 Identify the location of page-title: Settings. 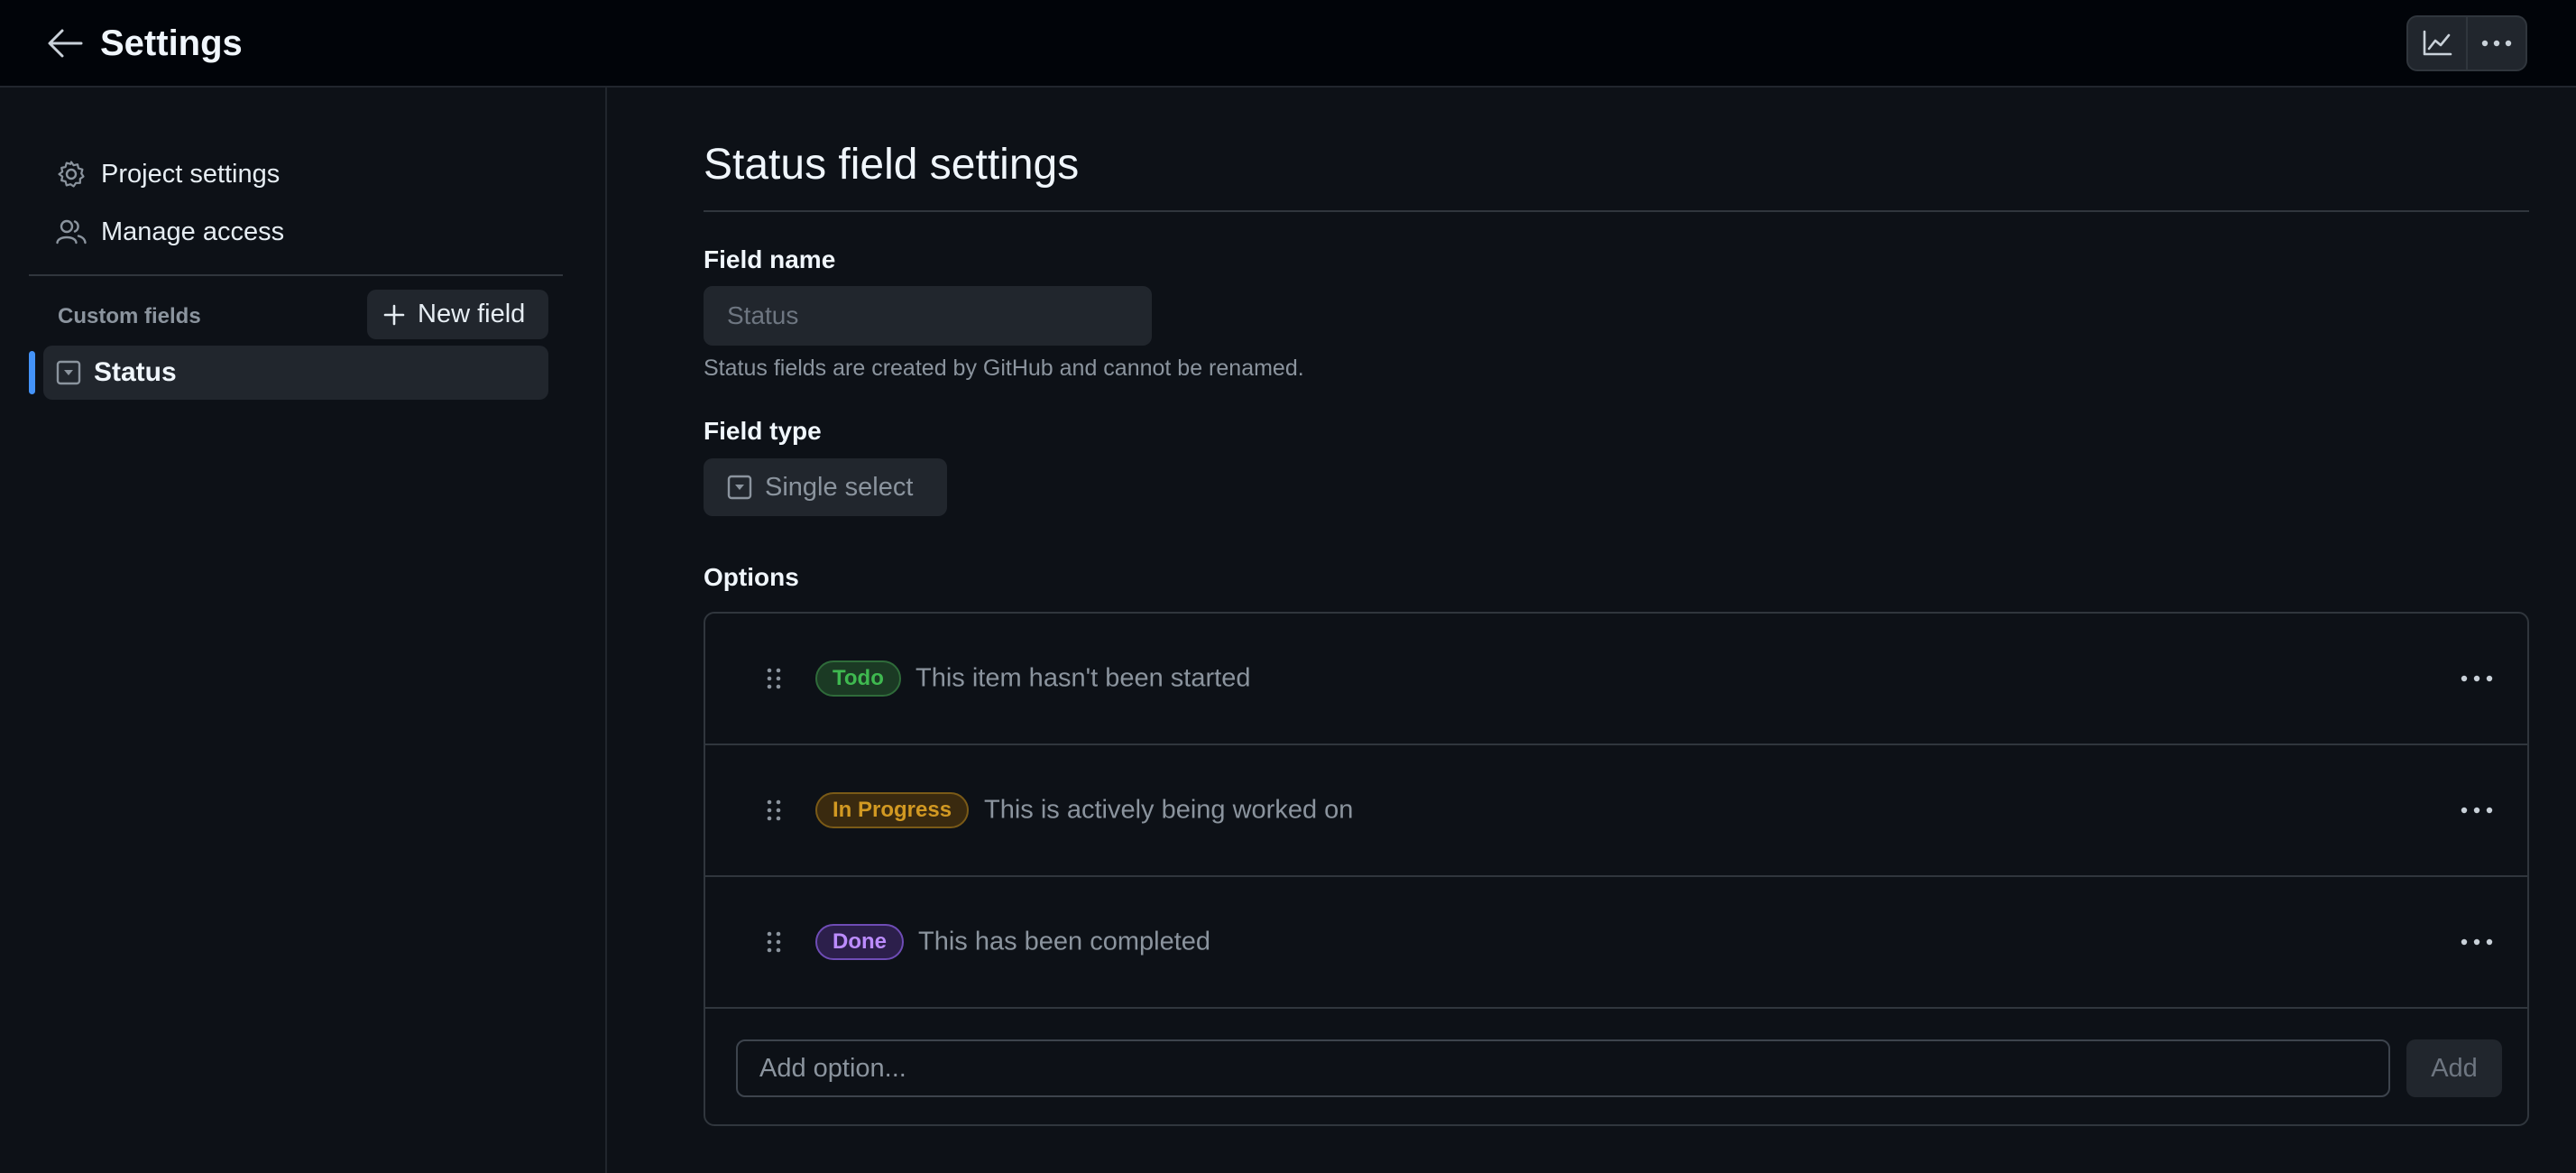
(171, 43).